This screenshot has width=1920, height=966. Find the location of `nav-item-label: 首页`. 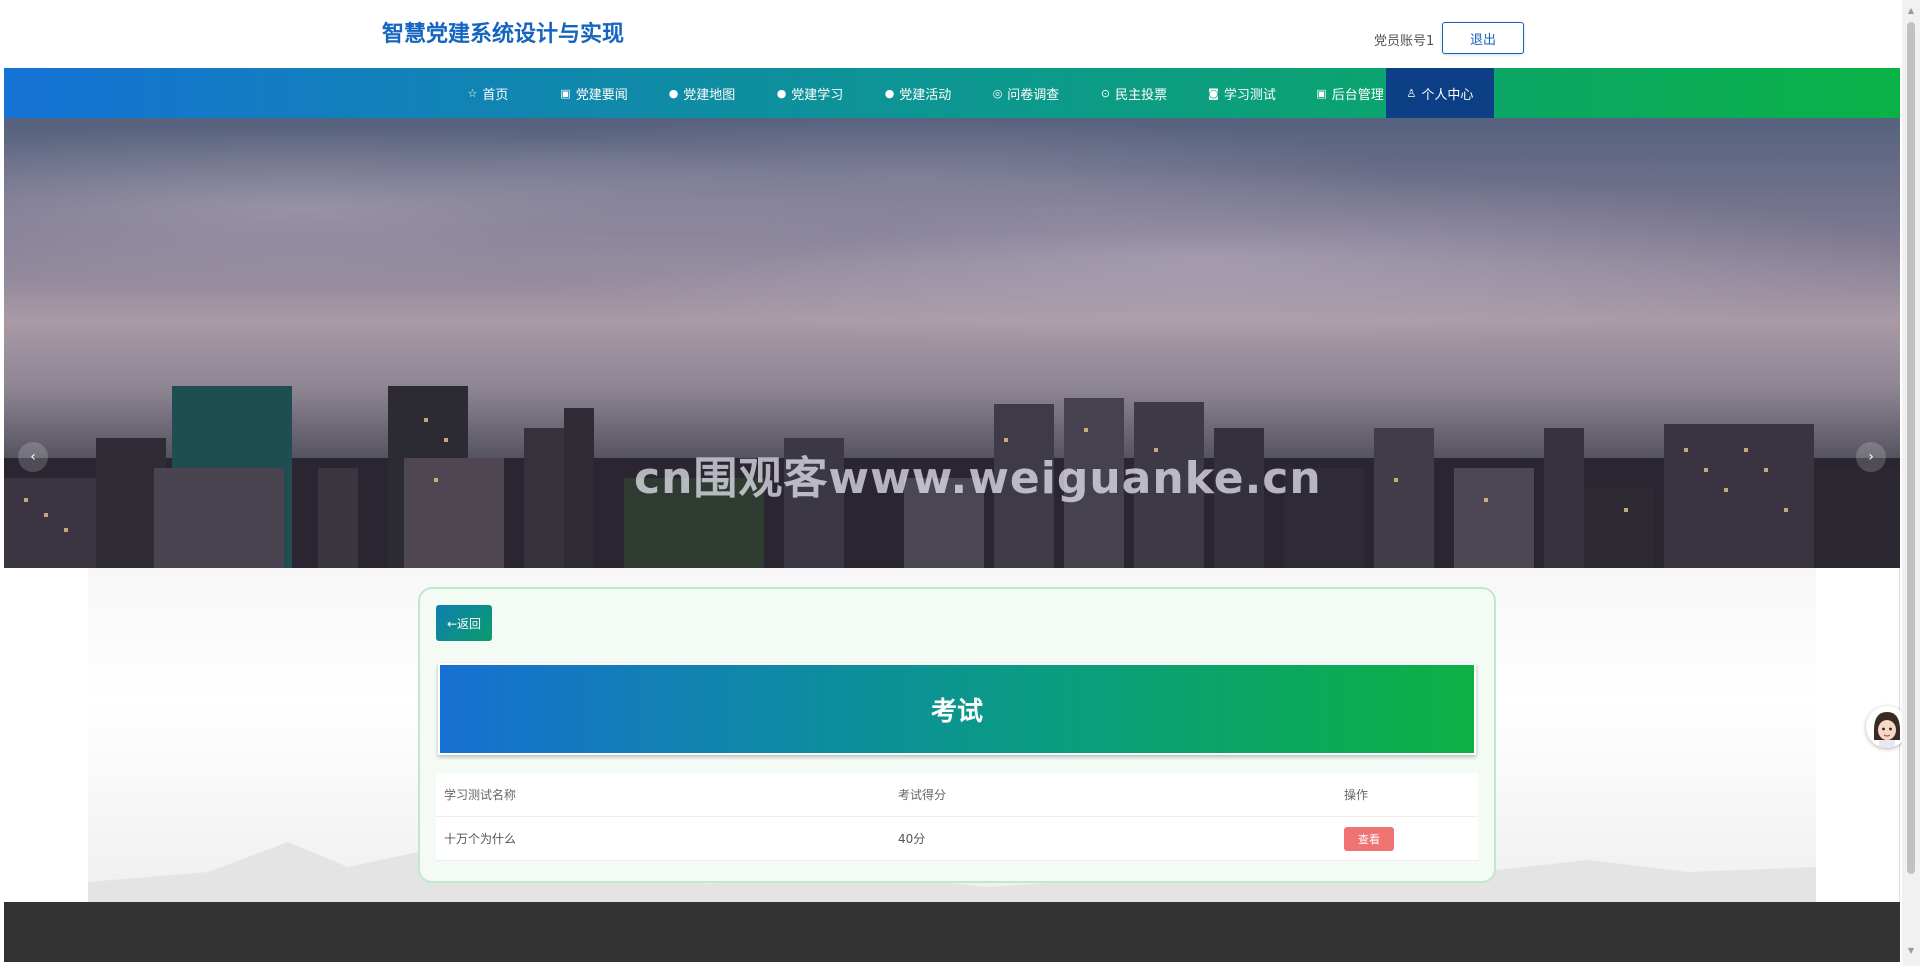

nav-item-label: 首页 is located at coordinates (495, 95).